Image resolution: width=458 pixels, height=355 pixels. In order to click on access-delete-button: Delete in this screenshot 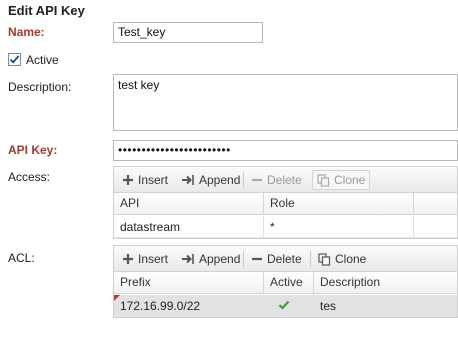, I will do `click(276, 180)`.